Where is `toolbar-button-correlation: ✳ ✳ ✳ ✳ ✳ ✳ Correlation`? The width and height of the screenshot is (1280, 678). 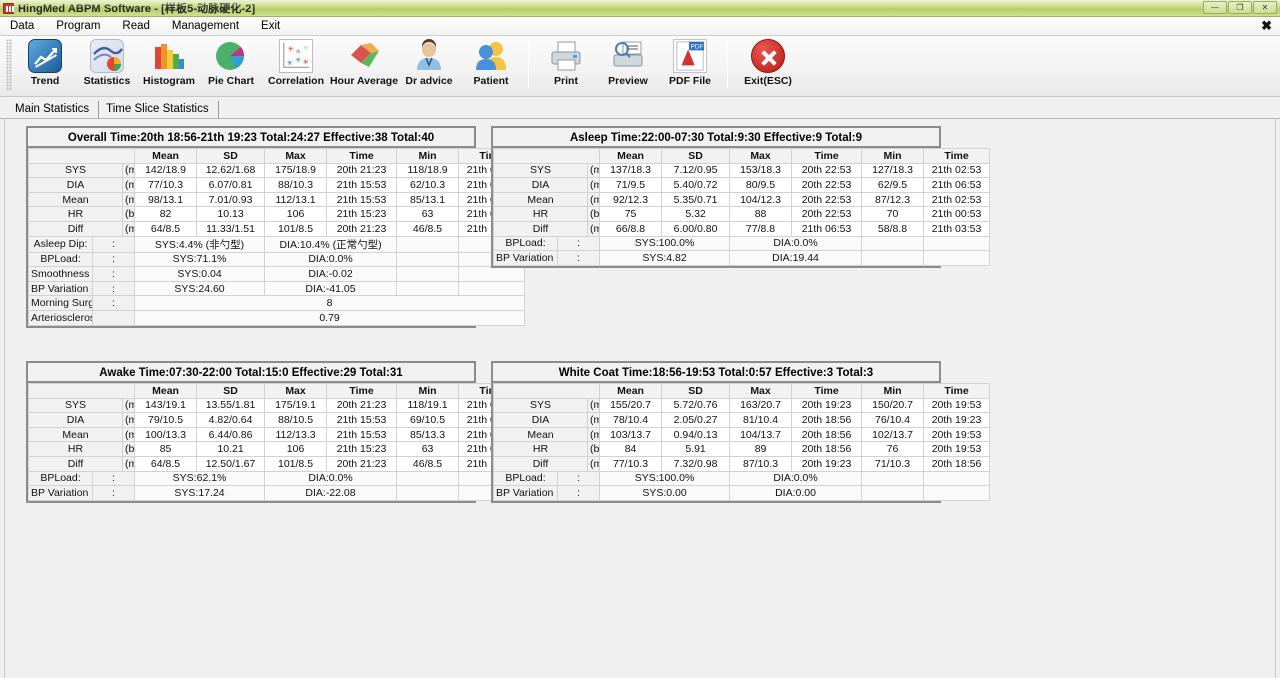
toolbar-button-correlation: ✳ ✳ ✳ ✳ ✳ ✳ Correlation is located at coordinates (296, 65).